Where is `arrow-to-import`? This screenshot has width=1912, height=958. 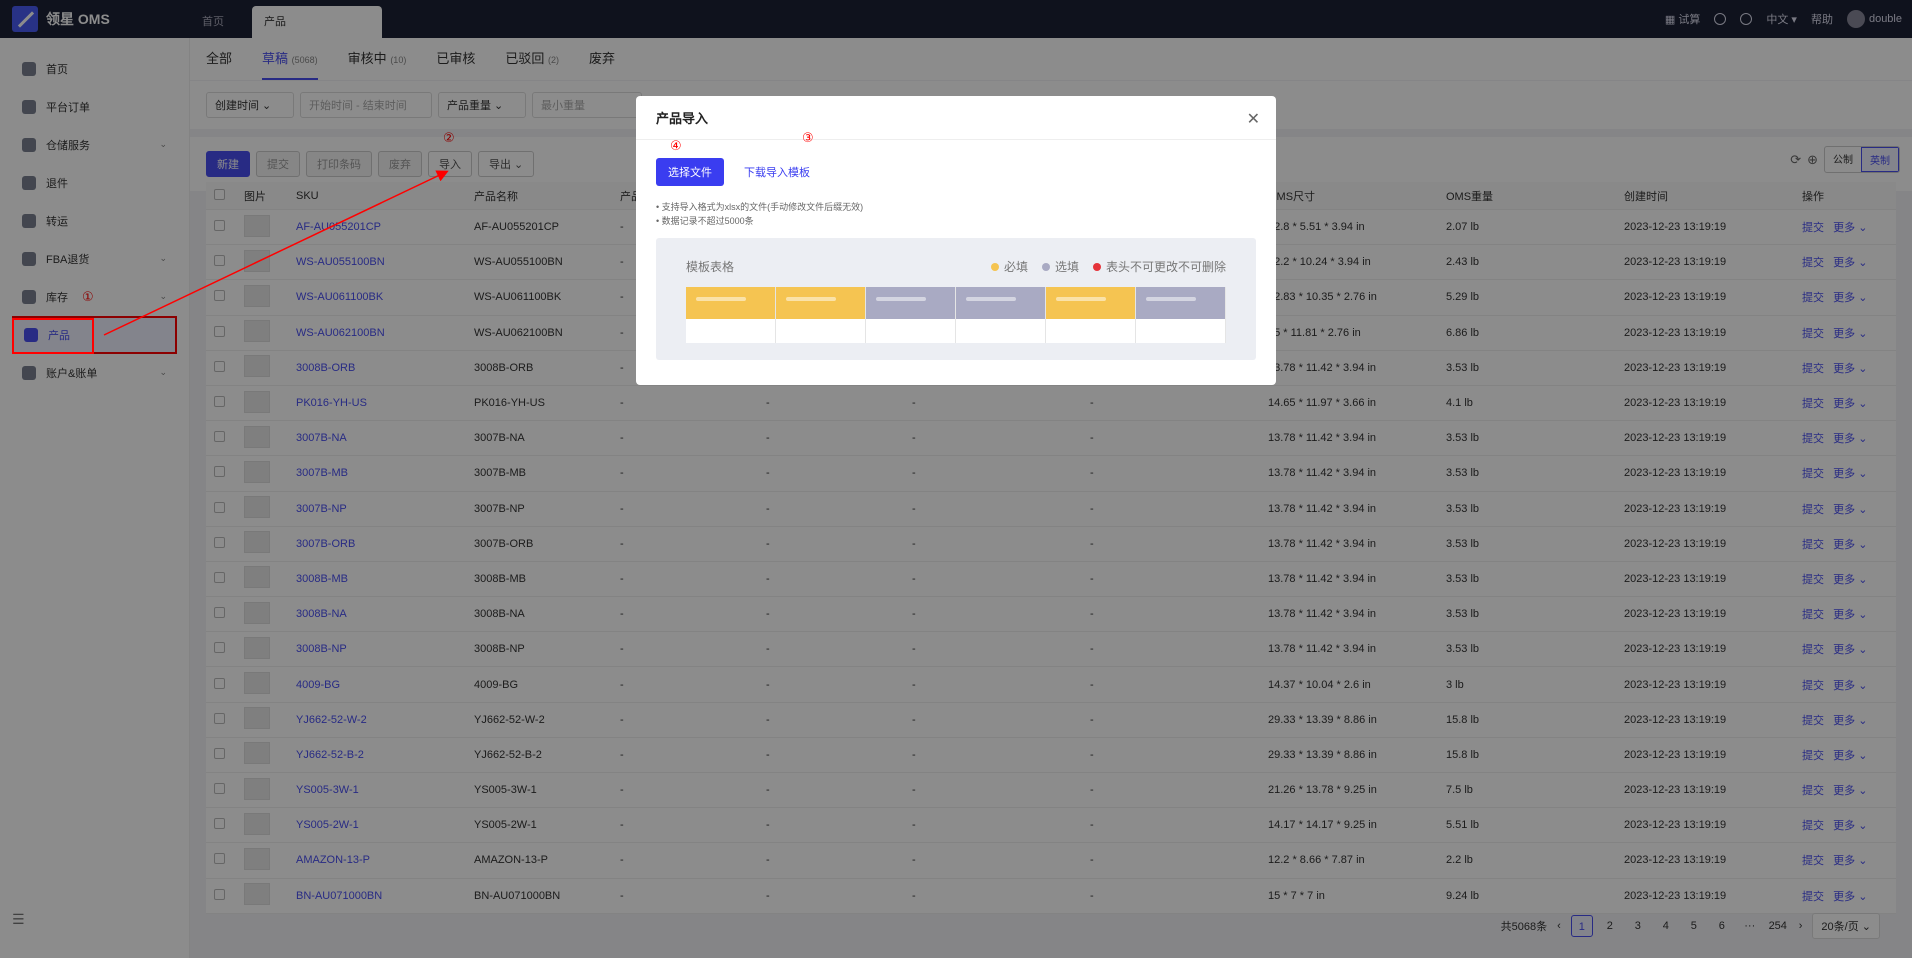
arrow-to-import is located at coordinates (276, 253).